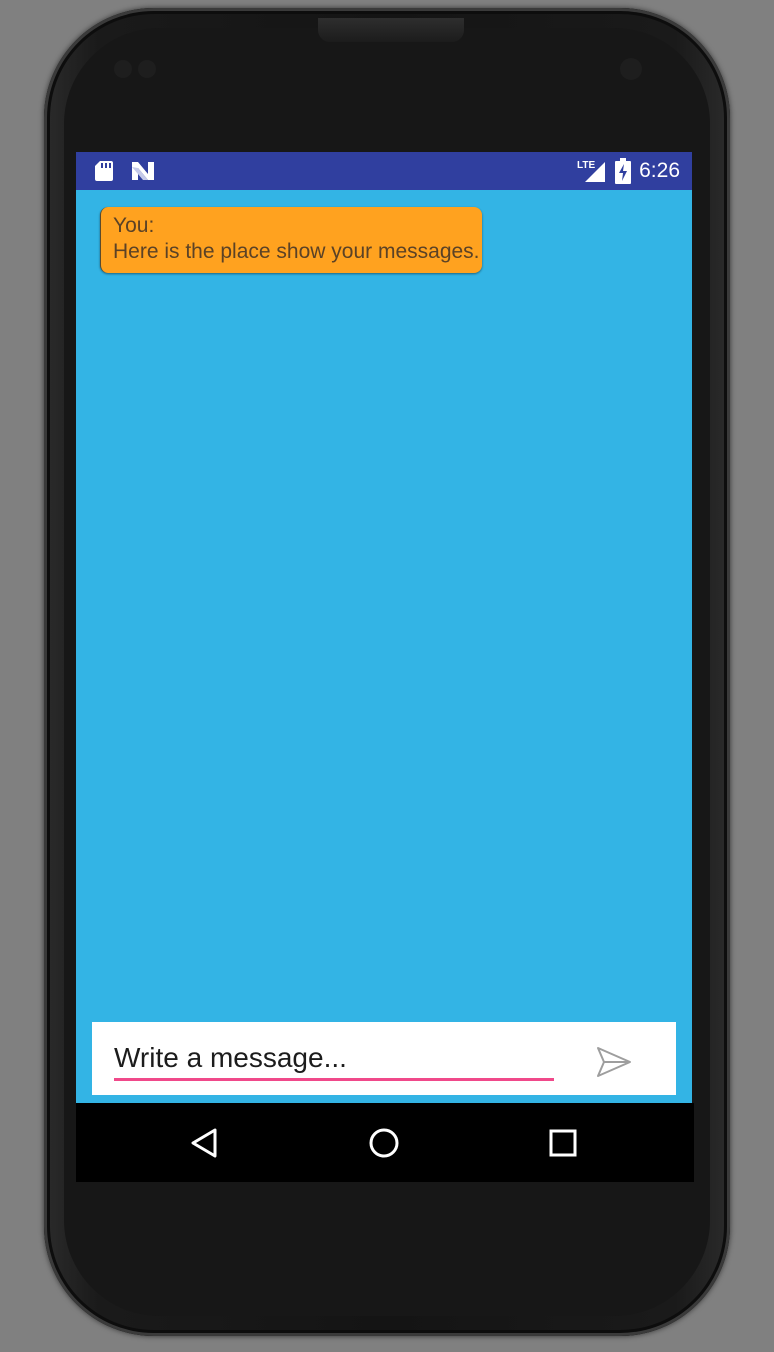 Image resolution: width=774 pixels, height=1352 pixels. Describe the element at coordinates (391, 30) in the screenshot. I see `earpiece-speaker` at that location.